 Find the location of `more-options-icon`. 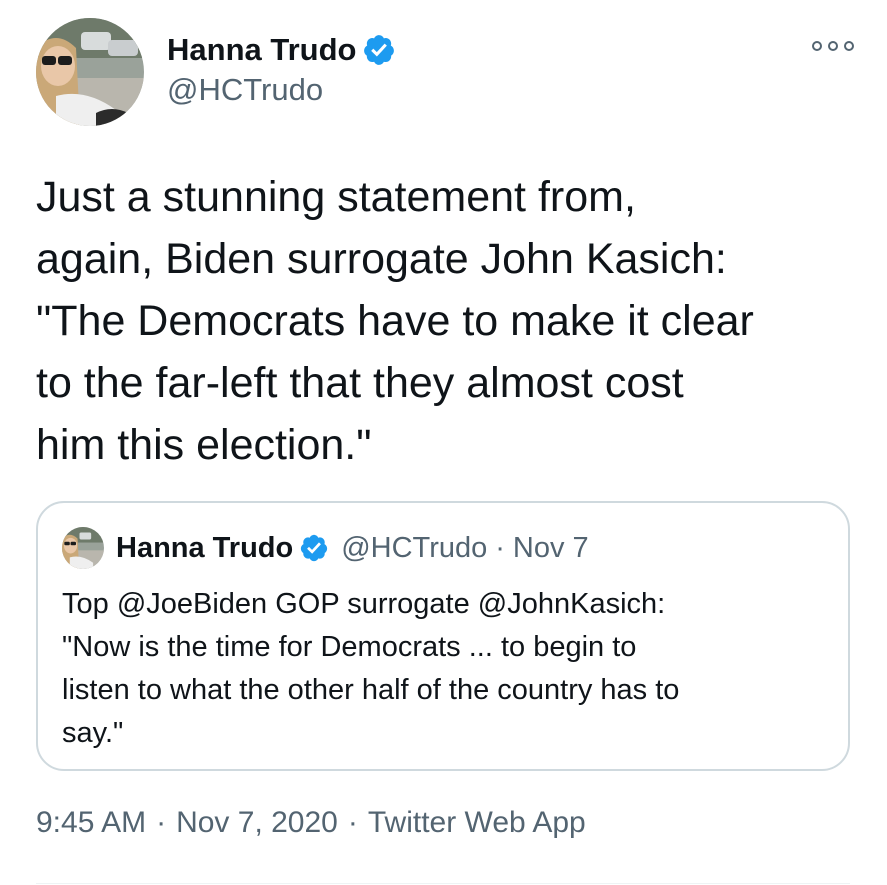

more-options-icon is located at coordinates (833, 46).